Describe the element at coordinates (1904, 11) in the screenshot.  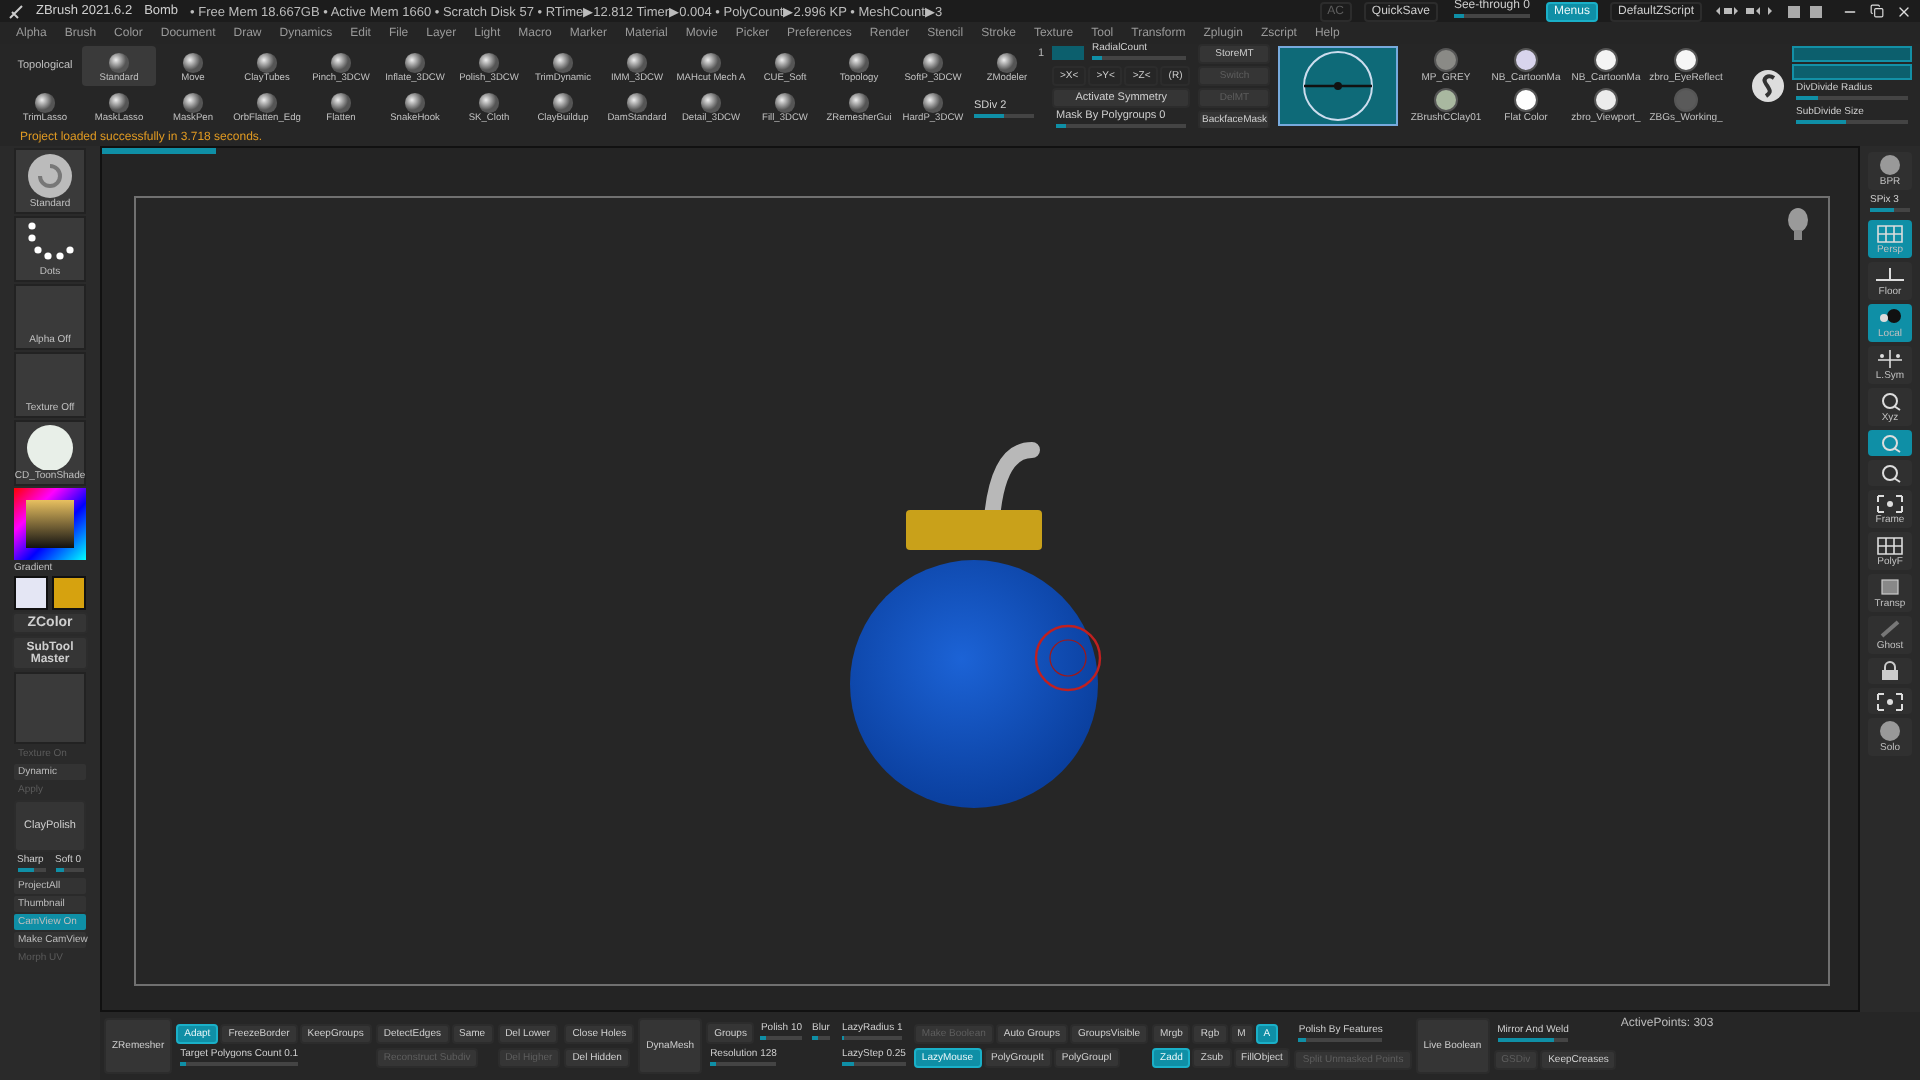
I see `close-icon` at that location.